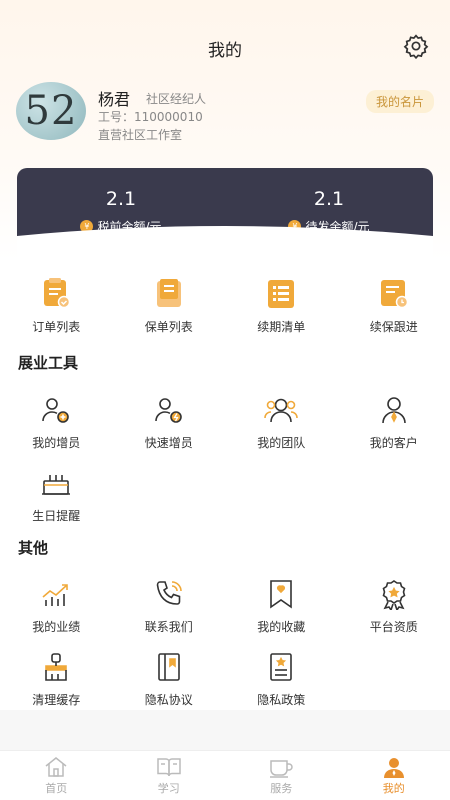 This screenshot has width=450, height=800. I want to click on renewal-followup-icon, so click(394, 294).